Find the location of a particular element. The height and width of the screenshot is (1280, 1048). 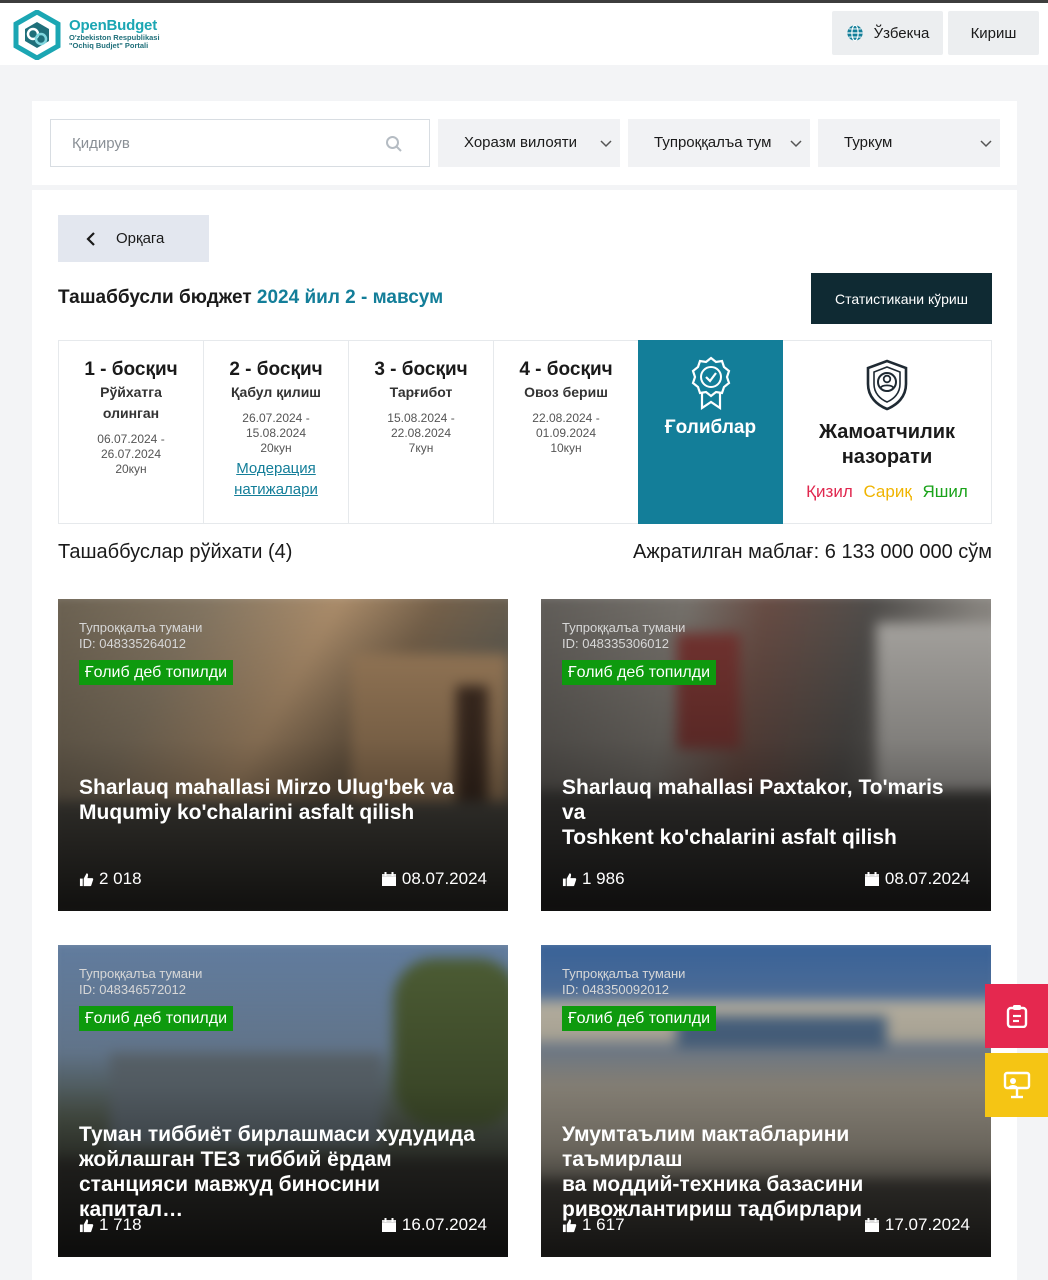

control-yellow-label: Сариқ is located at coordinates (887, 491).